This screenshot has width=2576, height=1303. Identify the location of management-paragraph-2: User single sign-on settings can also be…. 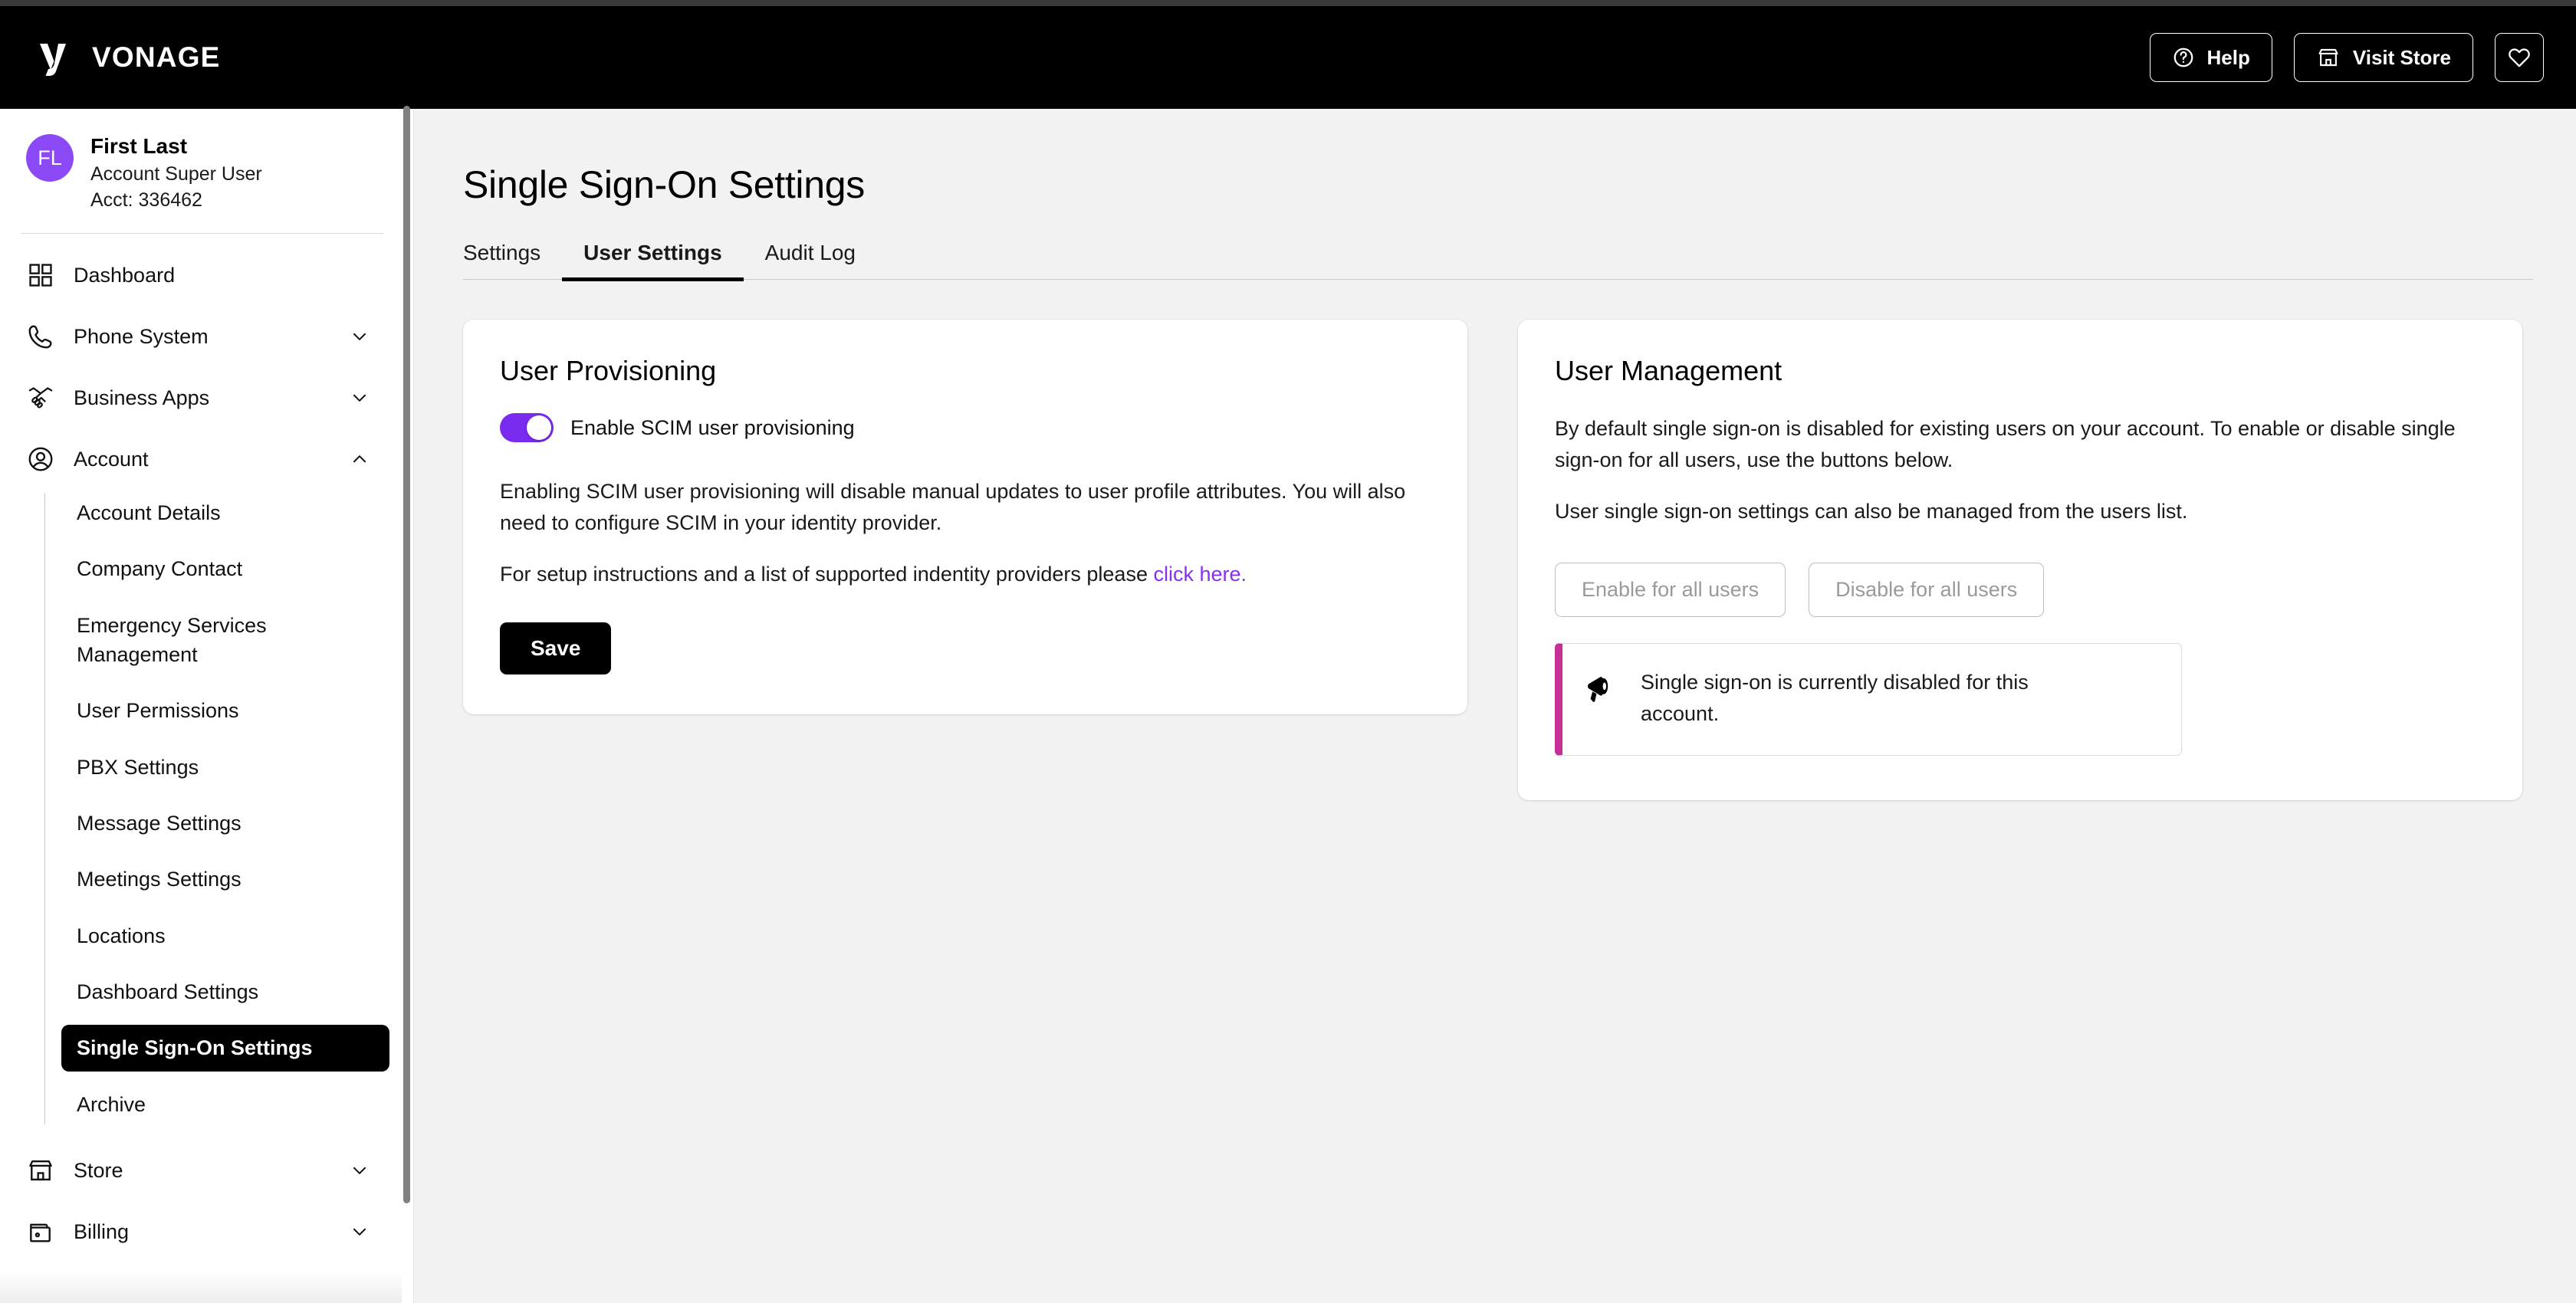
(1871, 512).